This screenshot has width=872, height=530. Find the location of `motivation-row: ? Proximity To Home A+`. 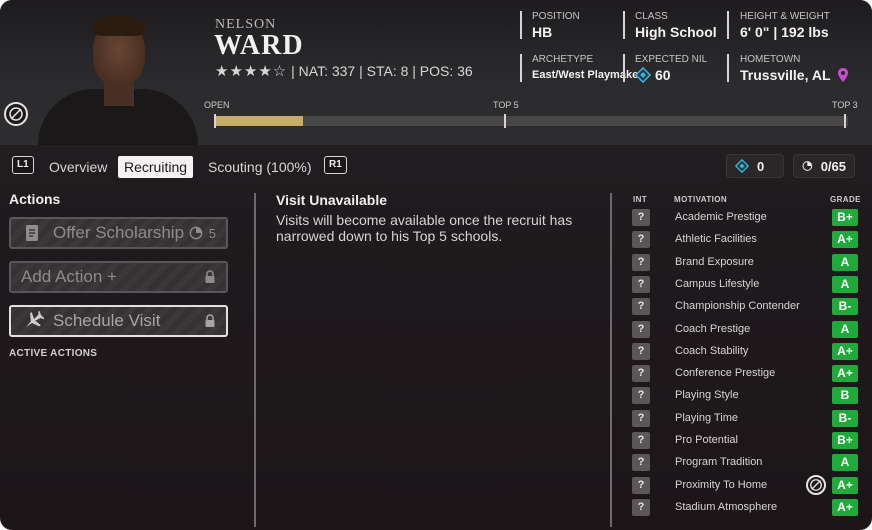

motivation-row: ? Proximity To Home A+ is located at coordinates (742, 484).